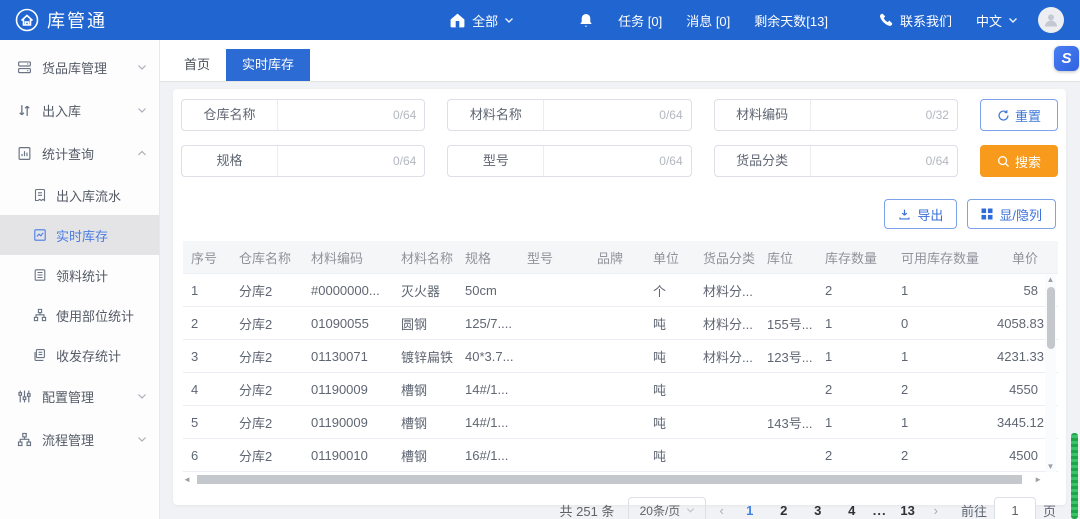  I want to click on search-label: 搜索, so click(1027, 162).